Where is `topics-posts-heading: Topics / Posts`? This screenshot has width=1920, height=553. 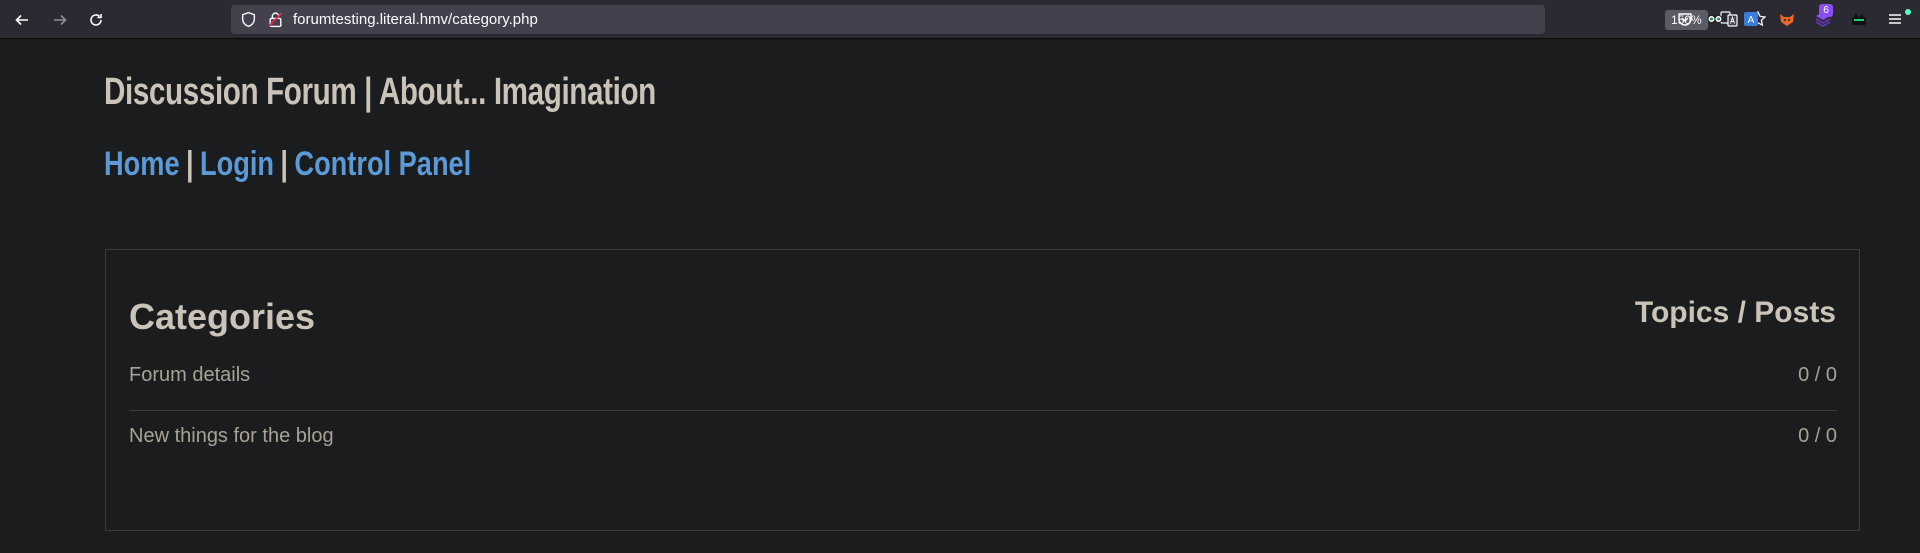
topics-posts-heading: Topics / Posts is located at coordinates (1735, 312).